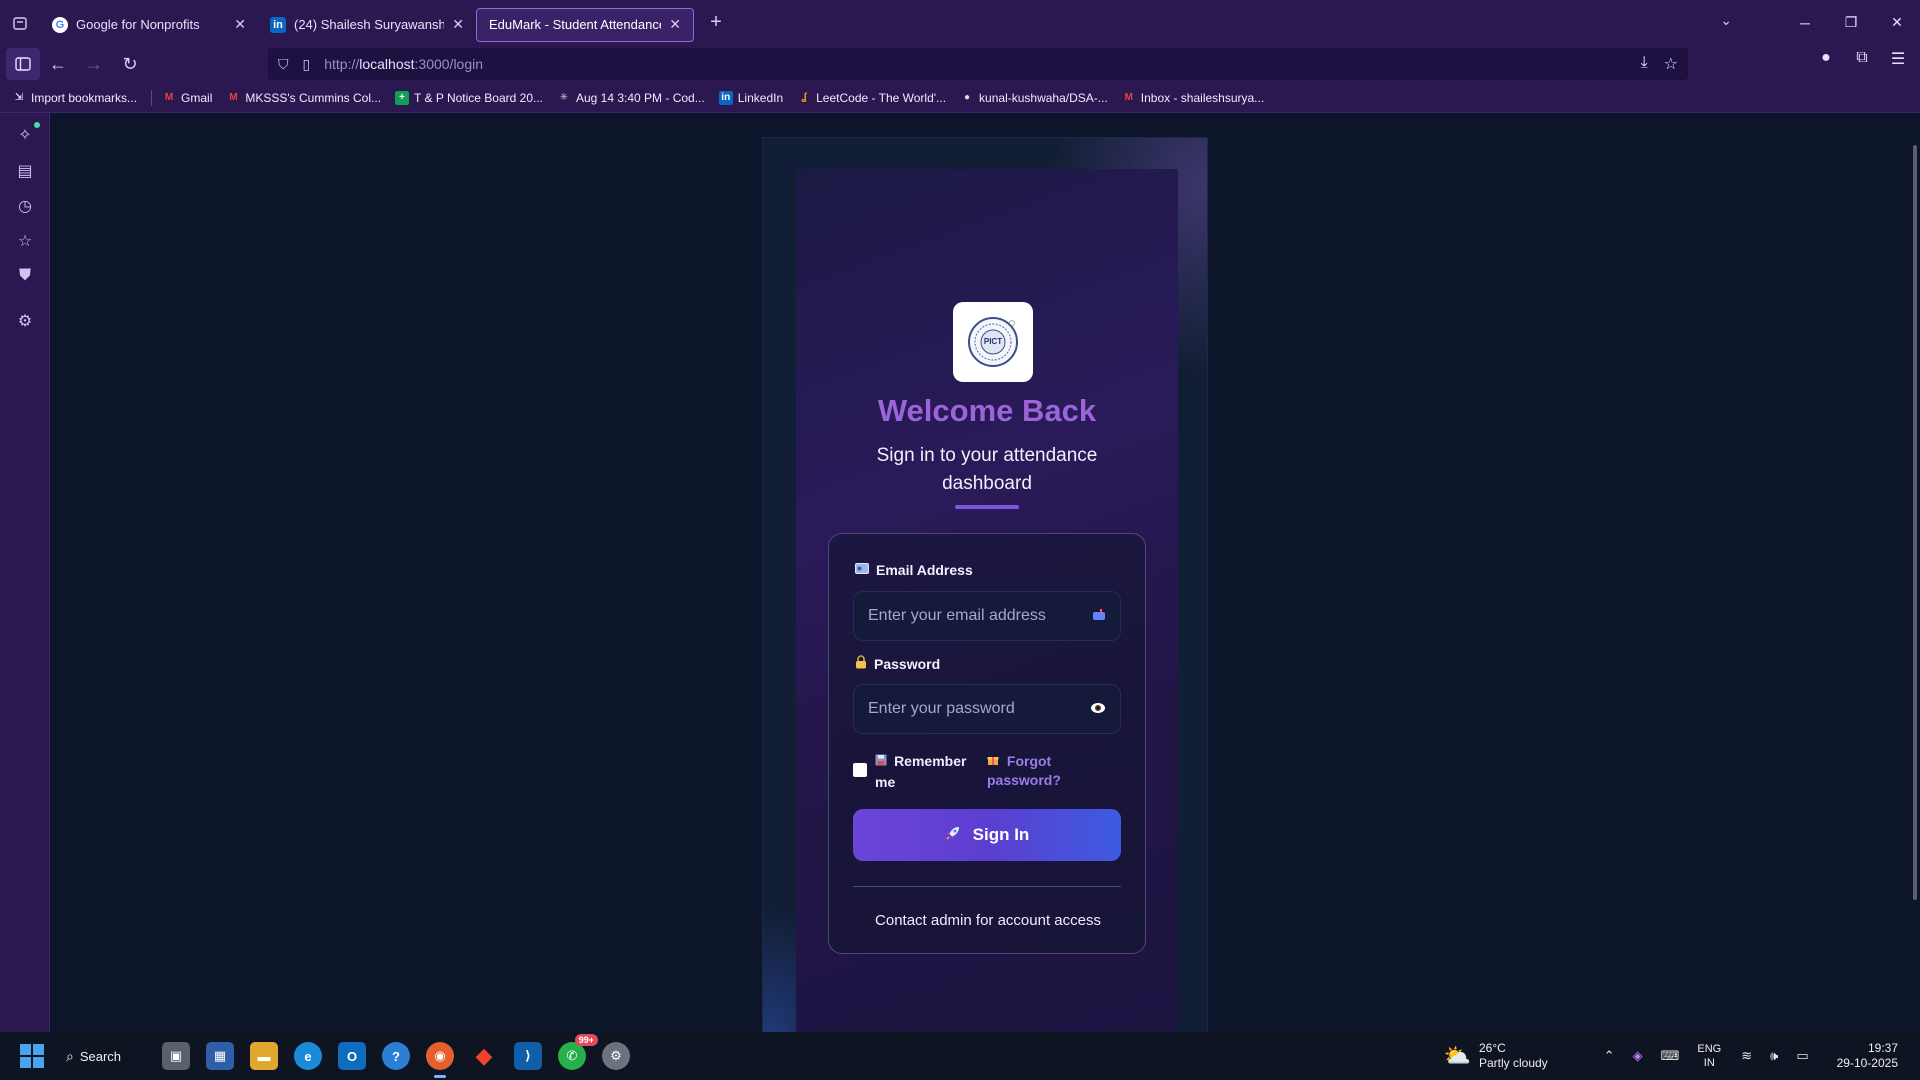 The height and width of the screenshot is (1080, 1920). I want to click on taskbar-search: ⌕ Search, so click(106, 1056).